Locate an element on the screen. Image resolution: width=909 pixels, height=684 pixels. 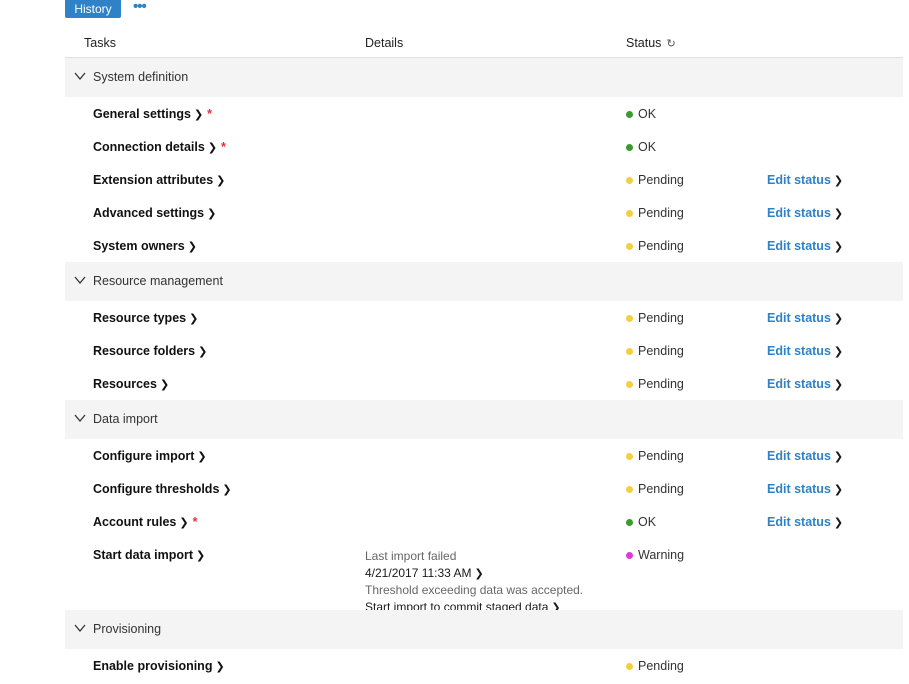
task-label: Start data import is located at coordinates (143, 555).